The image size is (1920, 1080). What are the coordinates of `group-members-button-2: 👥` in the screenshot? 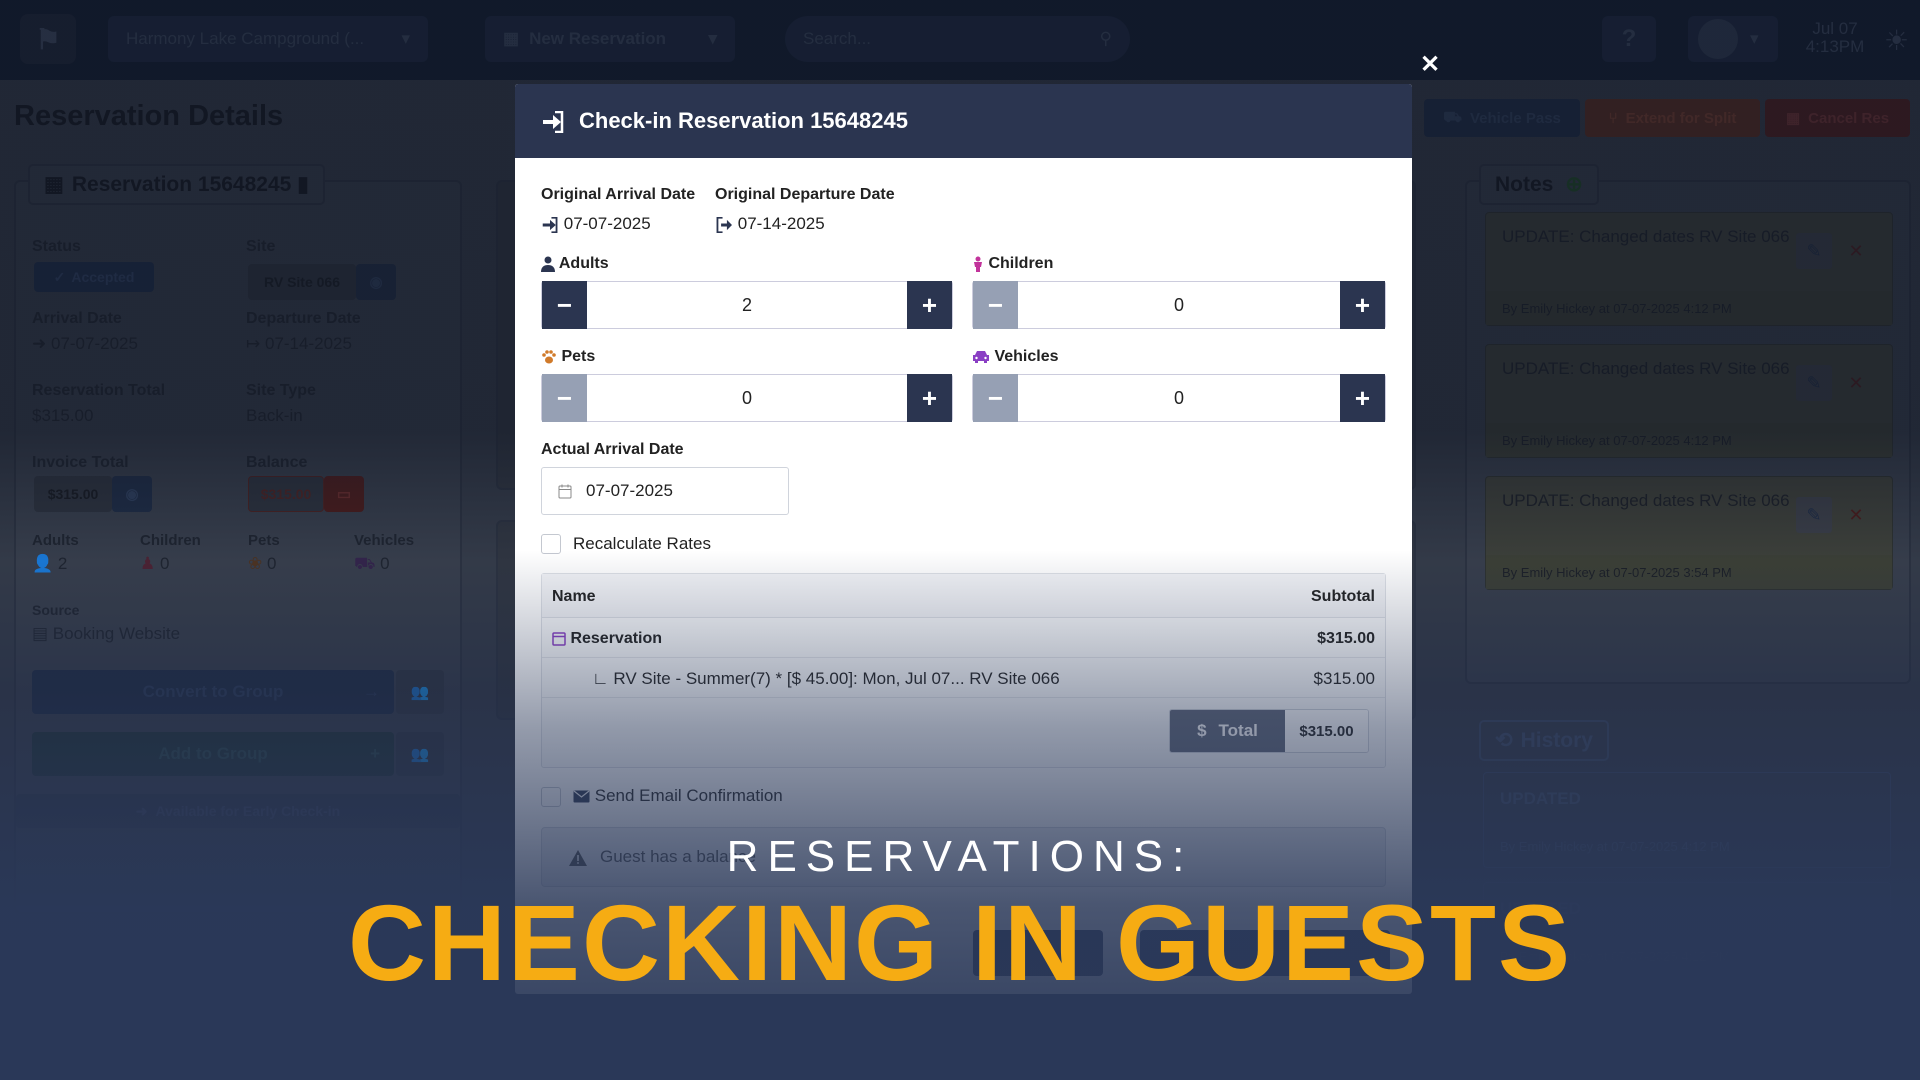 It's located at (420, 754).